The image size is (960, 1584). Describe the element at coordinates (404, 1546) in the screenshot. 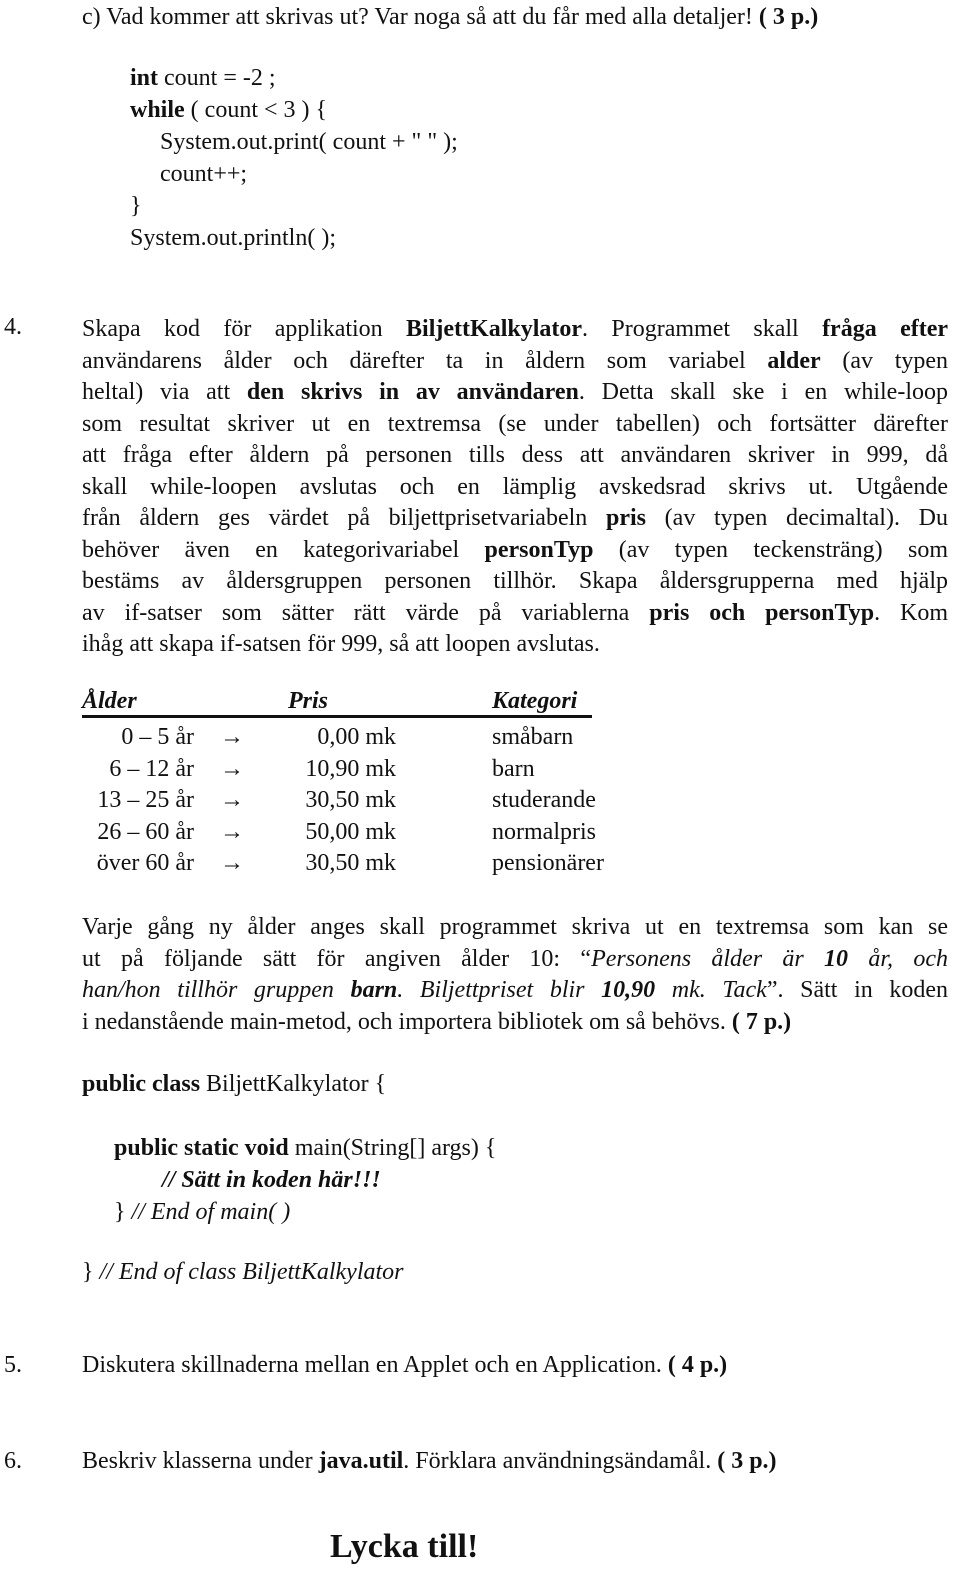

I see `closing-text: Lycka till!` at that location.